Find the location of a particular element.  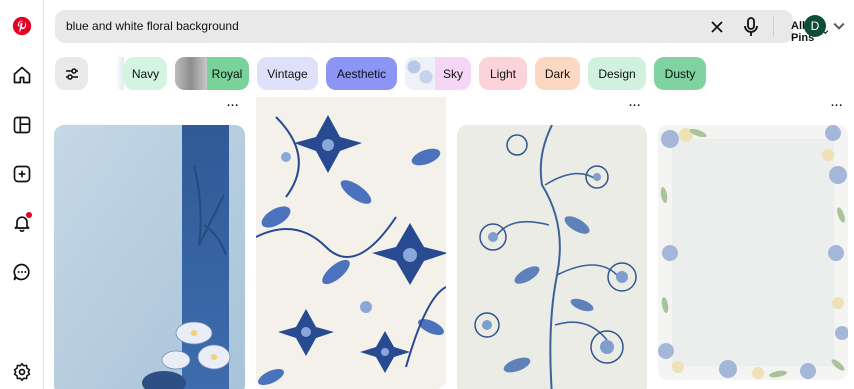

chip-label: Aesthetic is located at coordinates (361, 73).